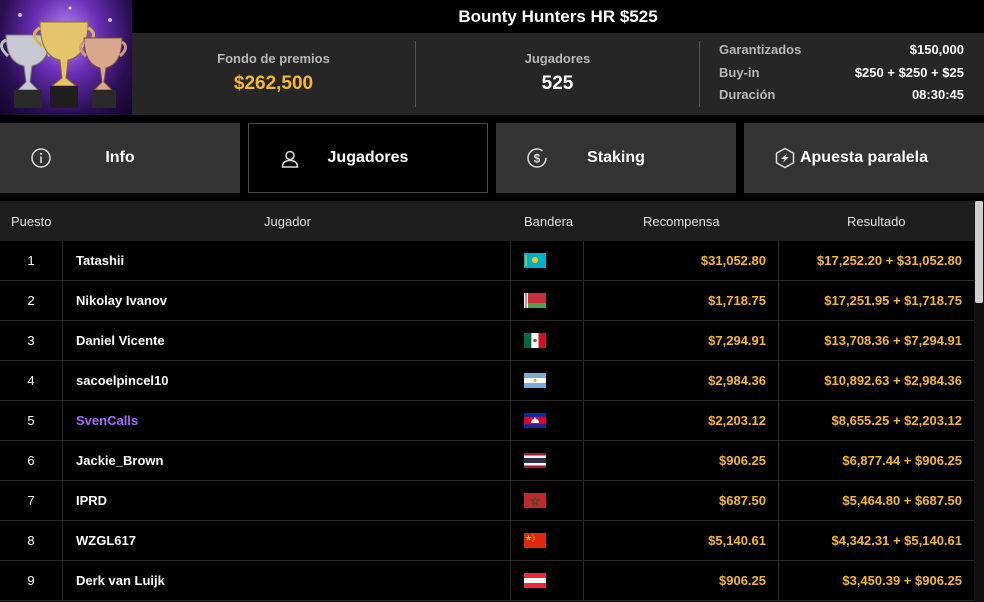 The height and width of the screenshot is (602, 984). What do you see at coordinates (487, 501) in the screenshot?
I see `table-row: 7 IPRD $687.50 $5,464.80 + $687.50` at bounding box center [487, 501].